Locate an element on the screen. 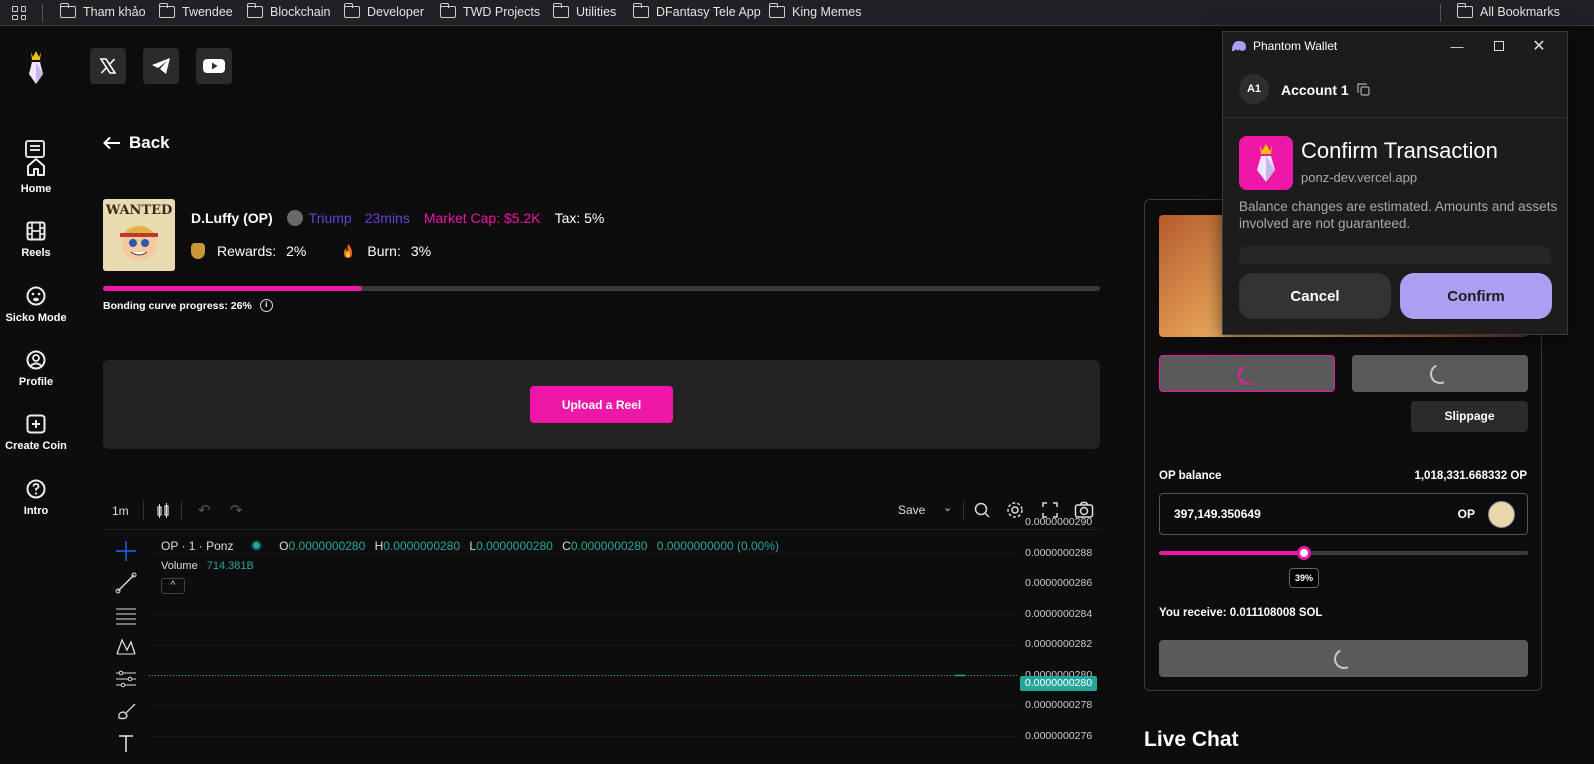  youtube-social-button is located at coordinates (214, 66).